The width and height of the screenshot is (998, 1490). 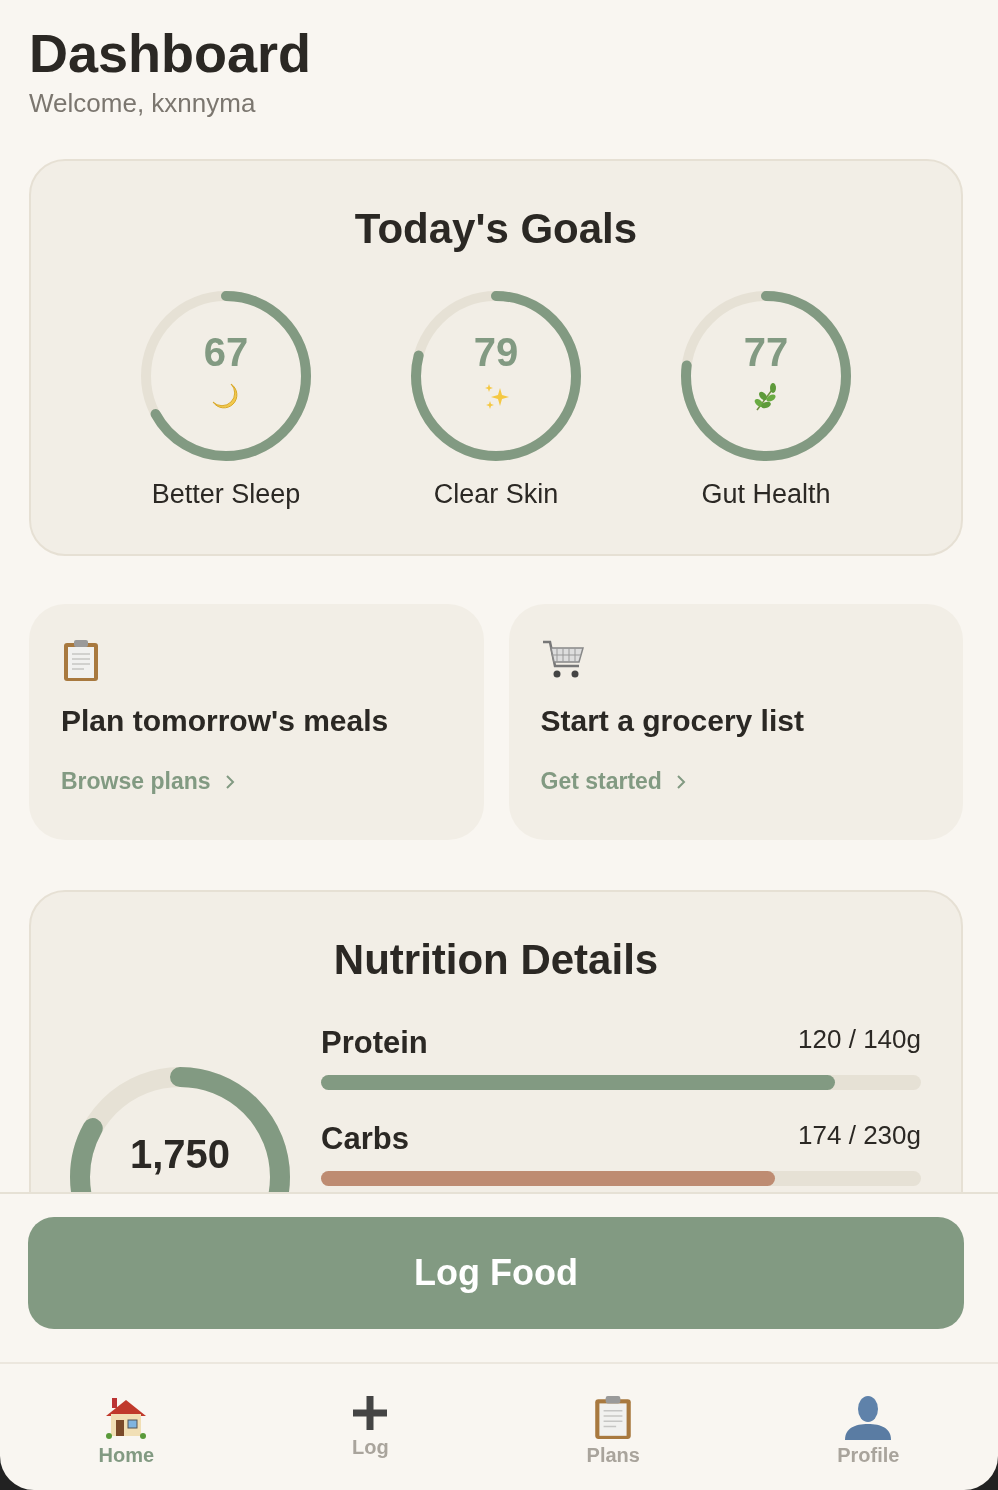 What do you see at coordinates (374, 1043) in the screenshot?
I see `macro-name: Protein` at bounding box center [374, 1043].